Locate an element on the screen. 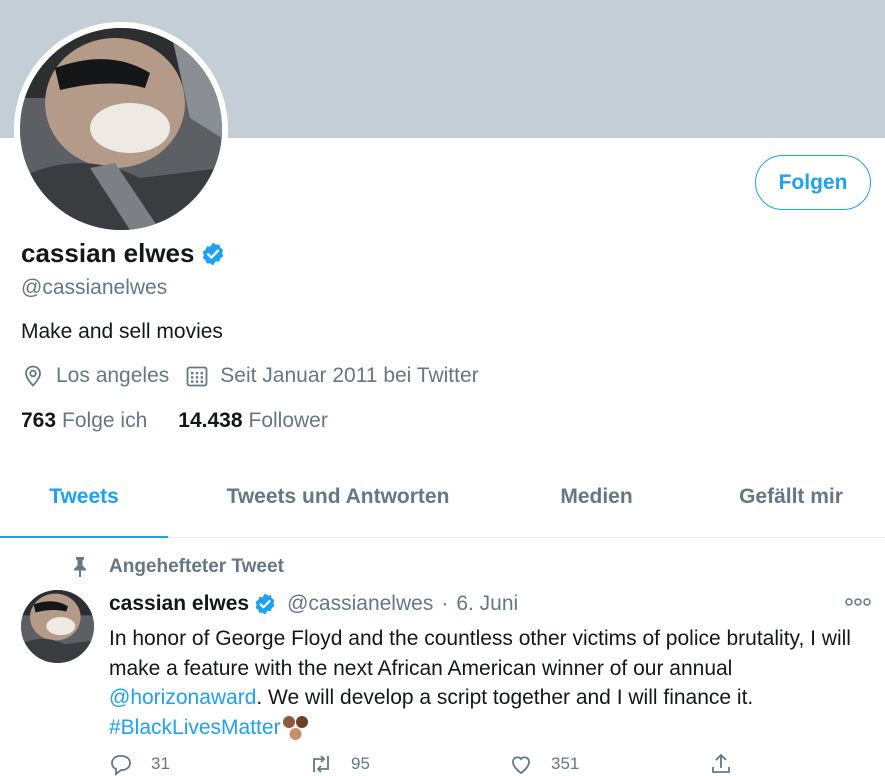 The width and height of the screenshot is (885, 776). following-label: Folge ich is located at coordinates (105, 420).